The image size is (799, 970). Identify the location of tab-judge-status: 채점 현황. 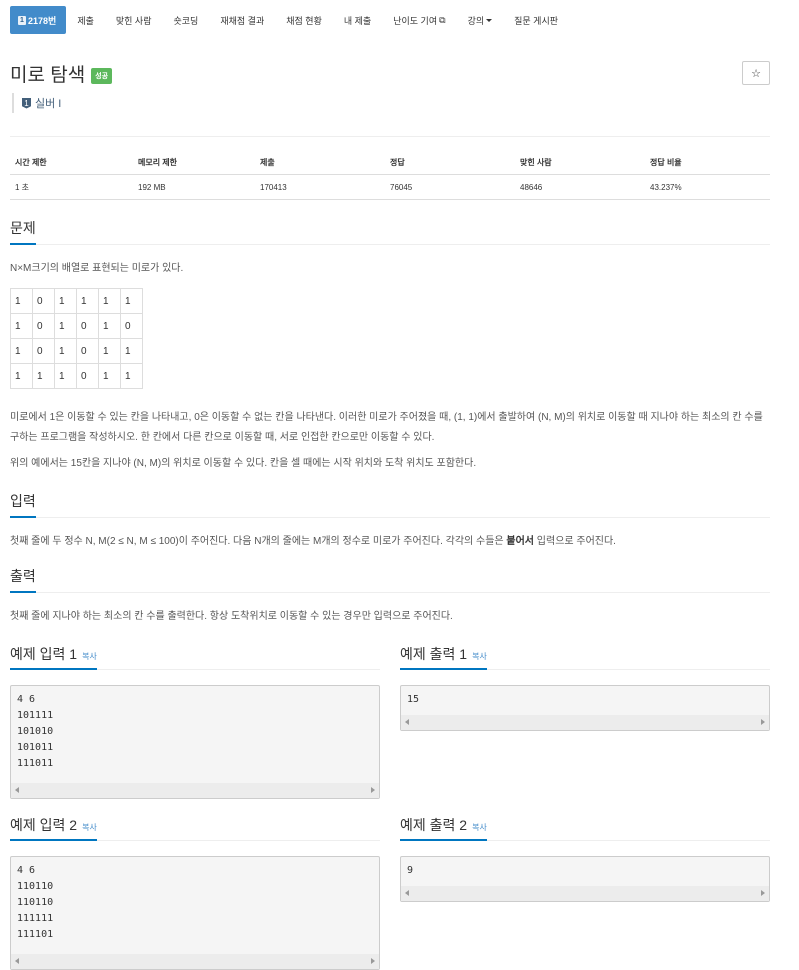
(304, 20).